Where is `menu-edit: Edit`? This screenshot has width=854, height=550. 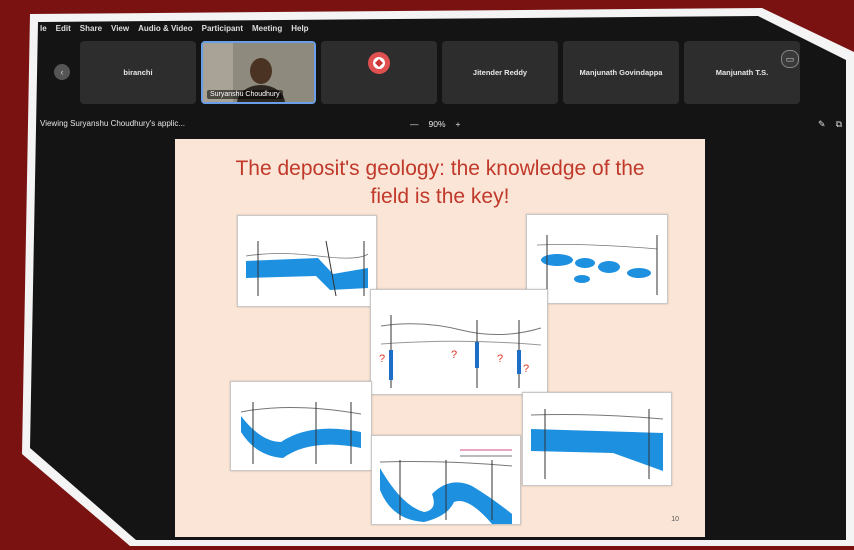 menu-edit: Edit is located at coordinates (63, 30).